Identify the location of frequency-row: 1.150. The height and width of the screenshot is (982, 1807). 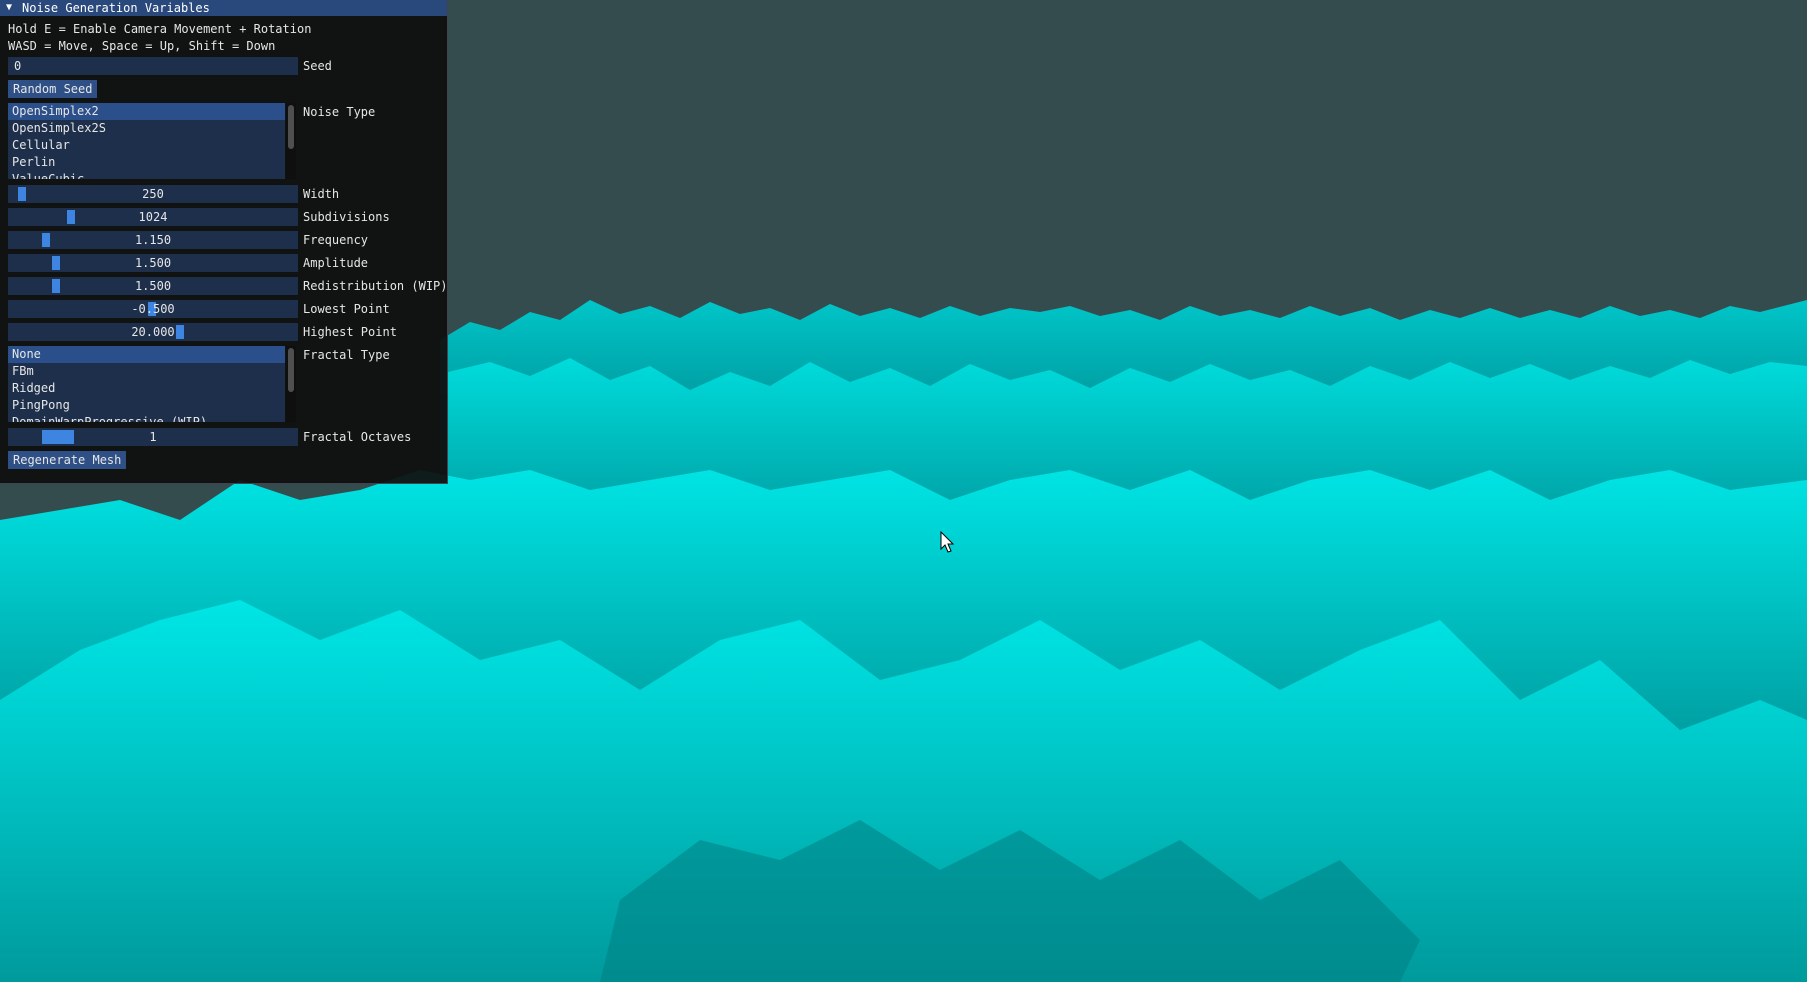
(153, 240).